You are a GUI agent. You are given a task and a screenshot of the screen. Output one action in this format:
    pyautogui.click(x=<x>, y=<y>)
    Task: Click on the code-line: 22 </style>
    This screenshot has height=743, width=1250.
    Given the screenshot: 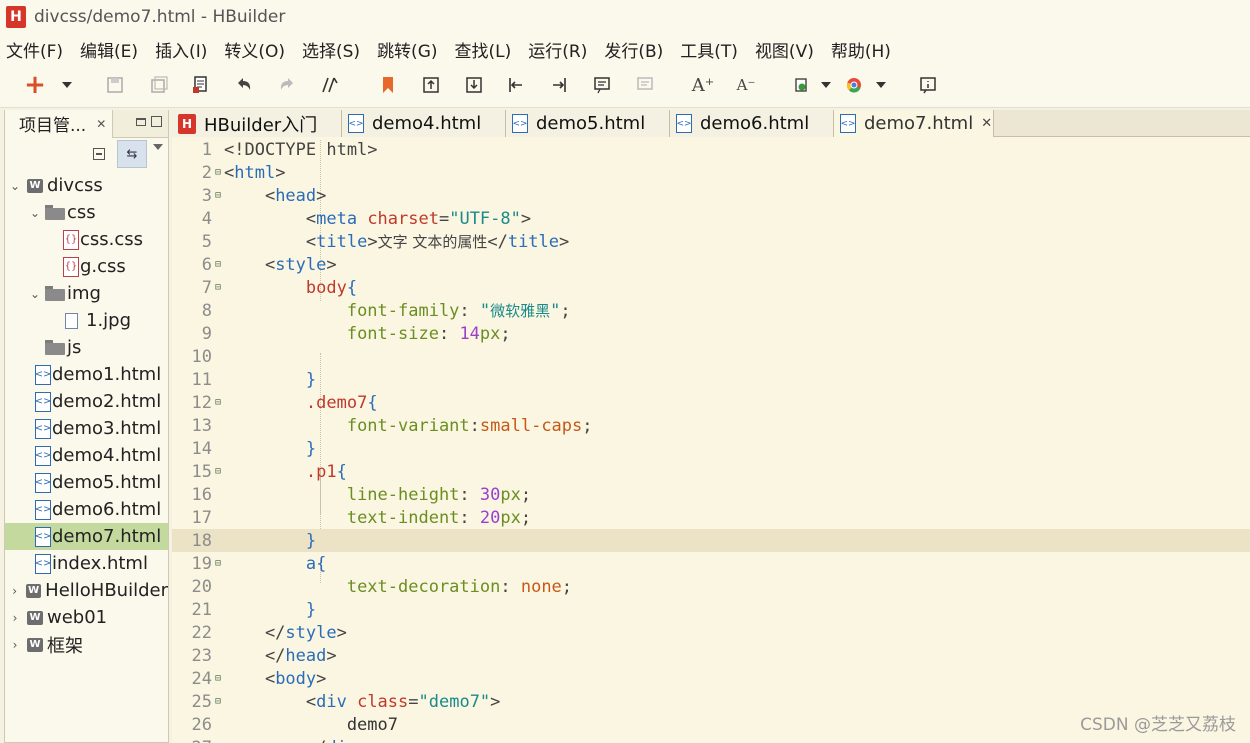 What is the action you would take?
    pyautogui.click(x=711, y=632)
    